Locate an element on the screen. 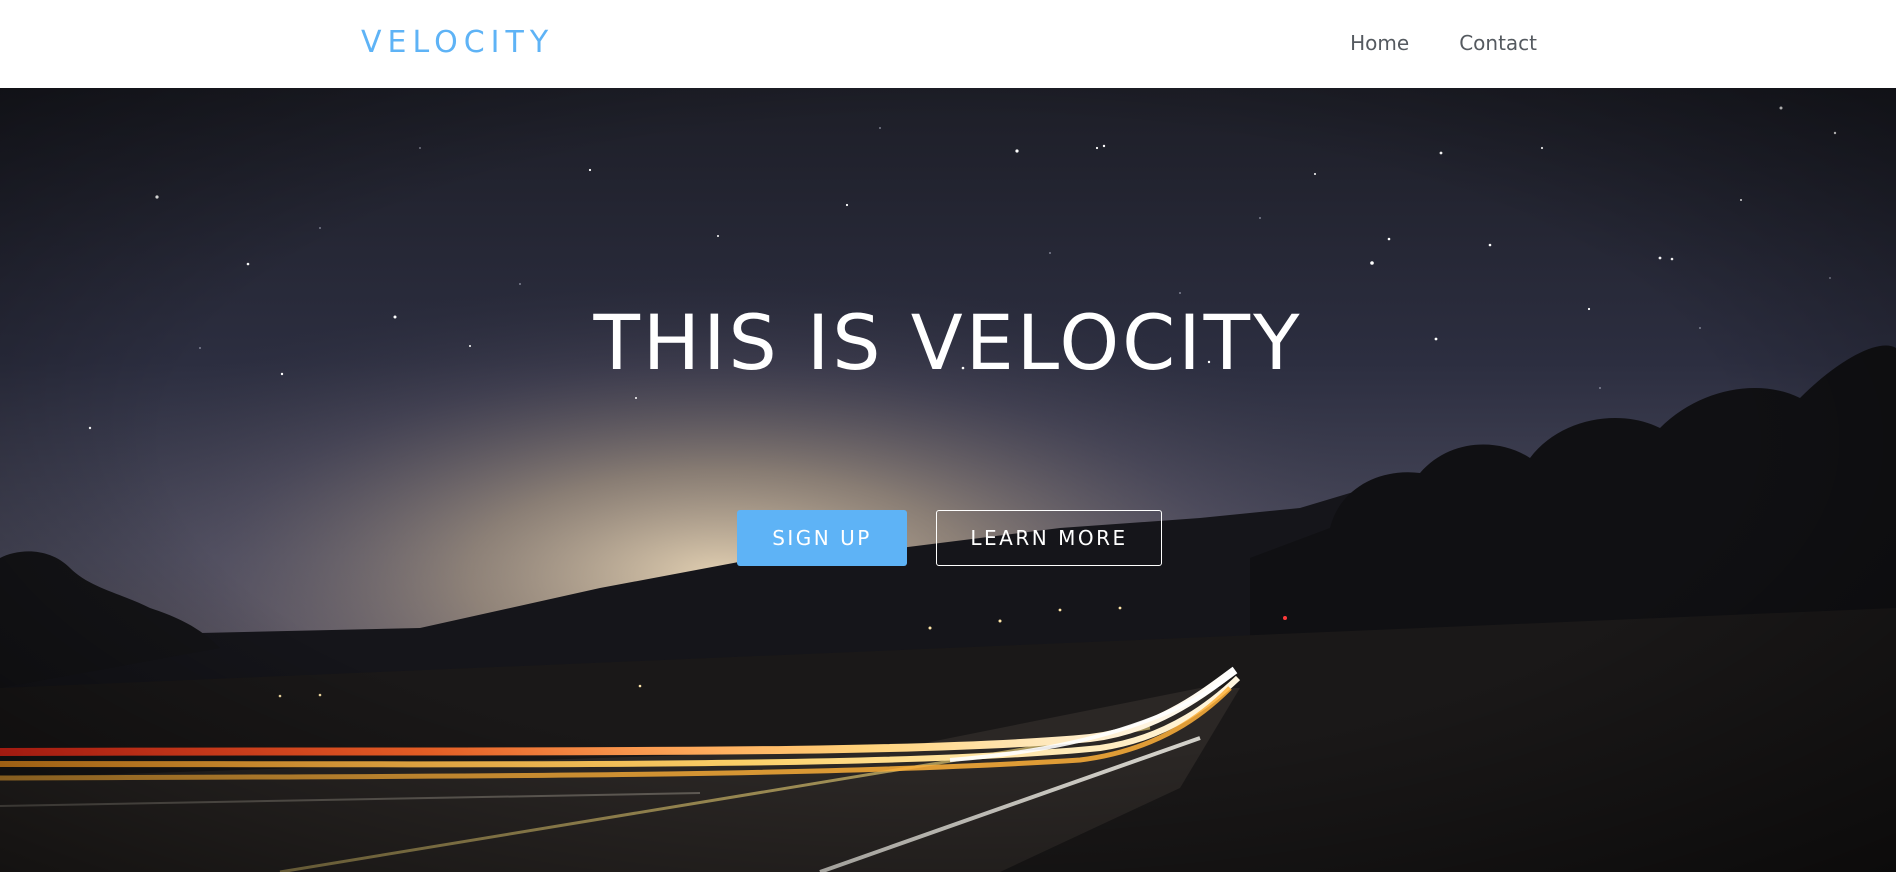 The image size is (1896, 872). main-nav: Home Contact is located at coordinates (1443, 43).